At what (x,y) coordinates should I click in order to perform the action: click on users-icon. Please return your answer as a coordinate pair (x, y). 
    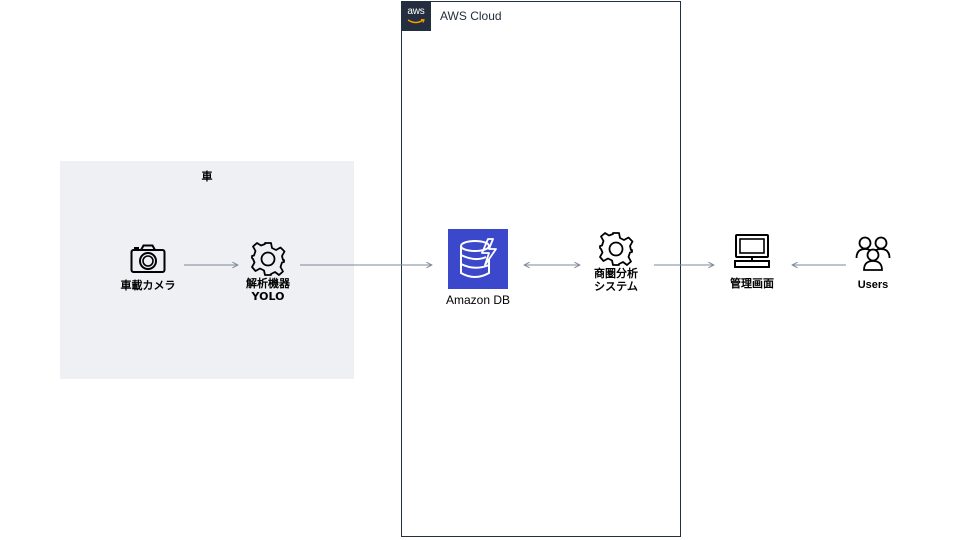
    Looking at the image, I should click on (873, 253).